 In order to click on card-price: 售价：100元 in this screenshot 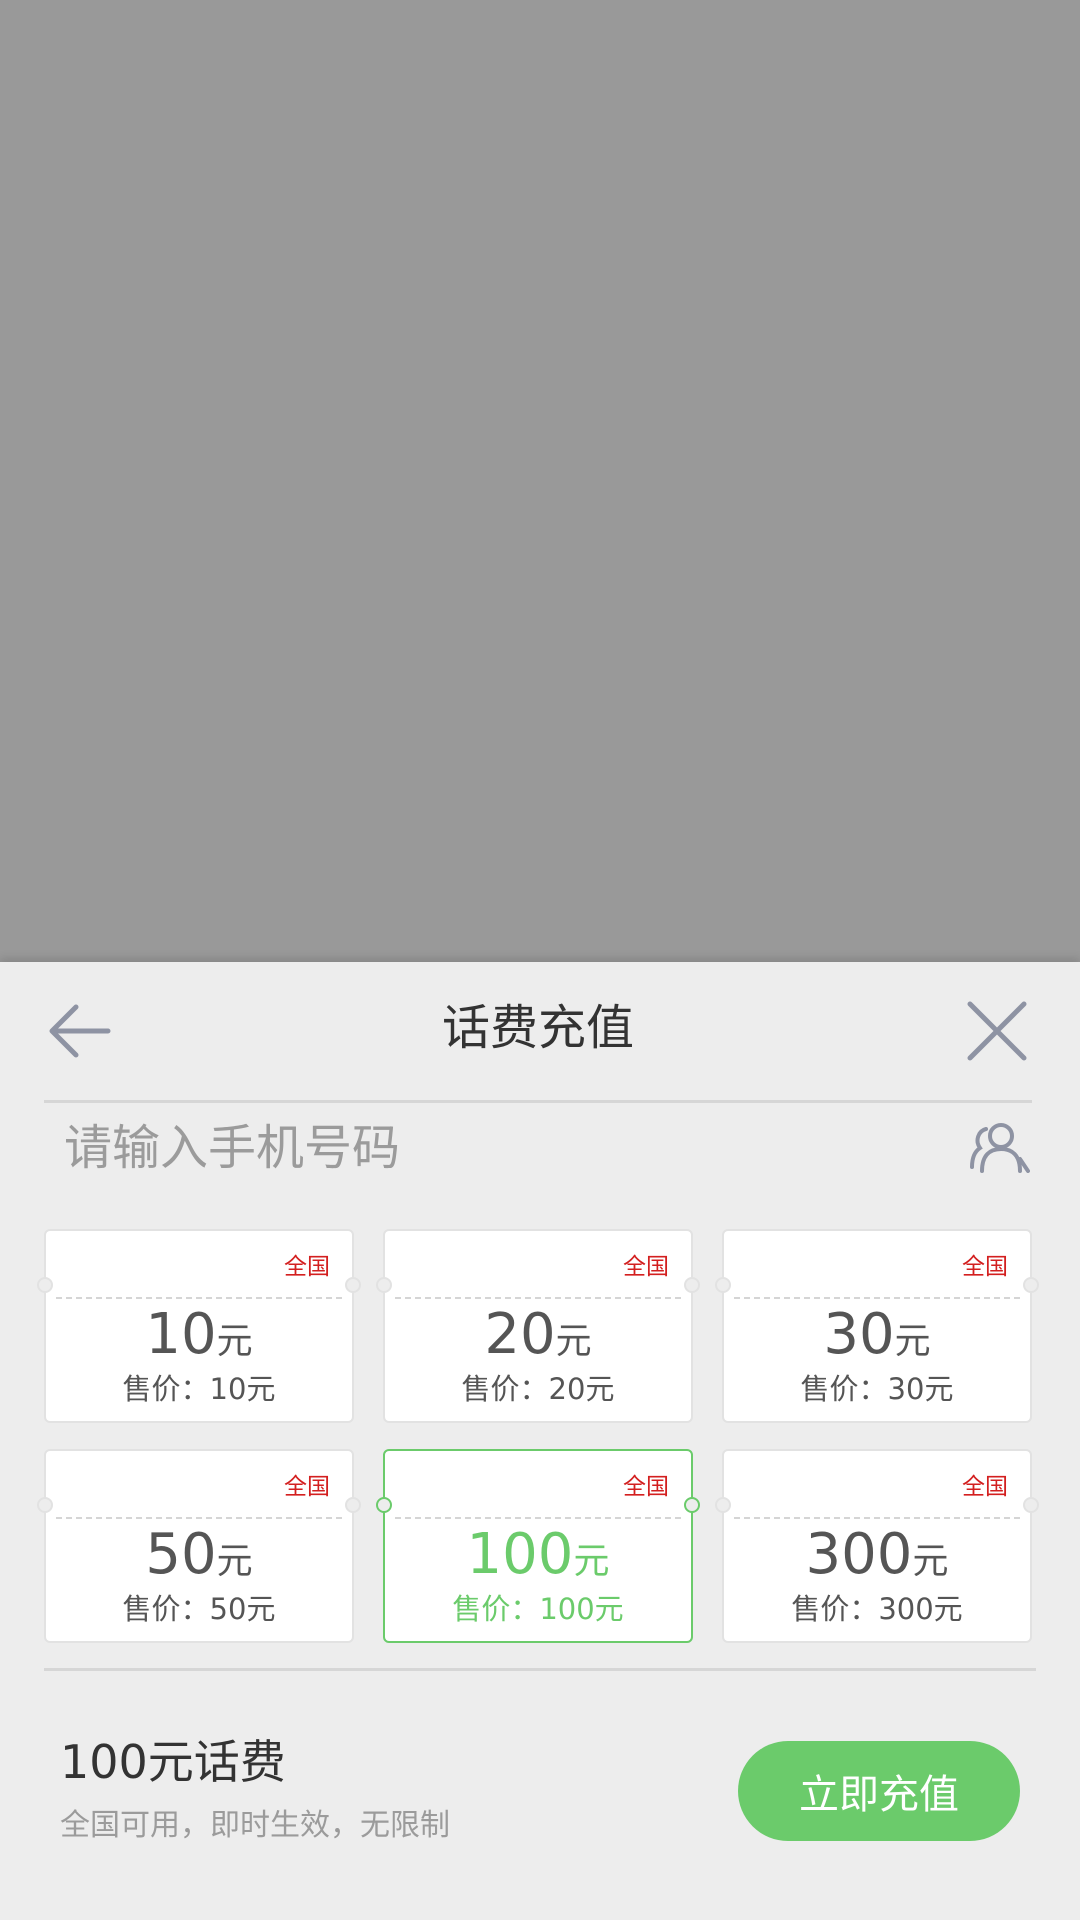, I will do `click(538, 1609)`.